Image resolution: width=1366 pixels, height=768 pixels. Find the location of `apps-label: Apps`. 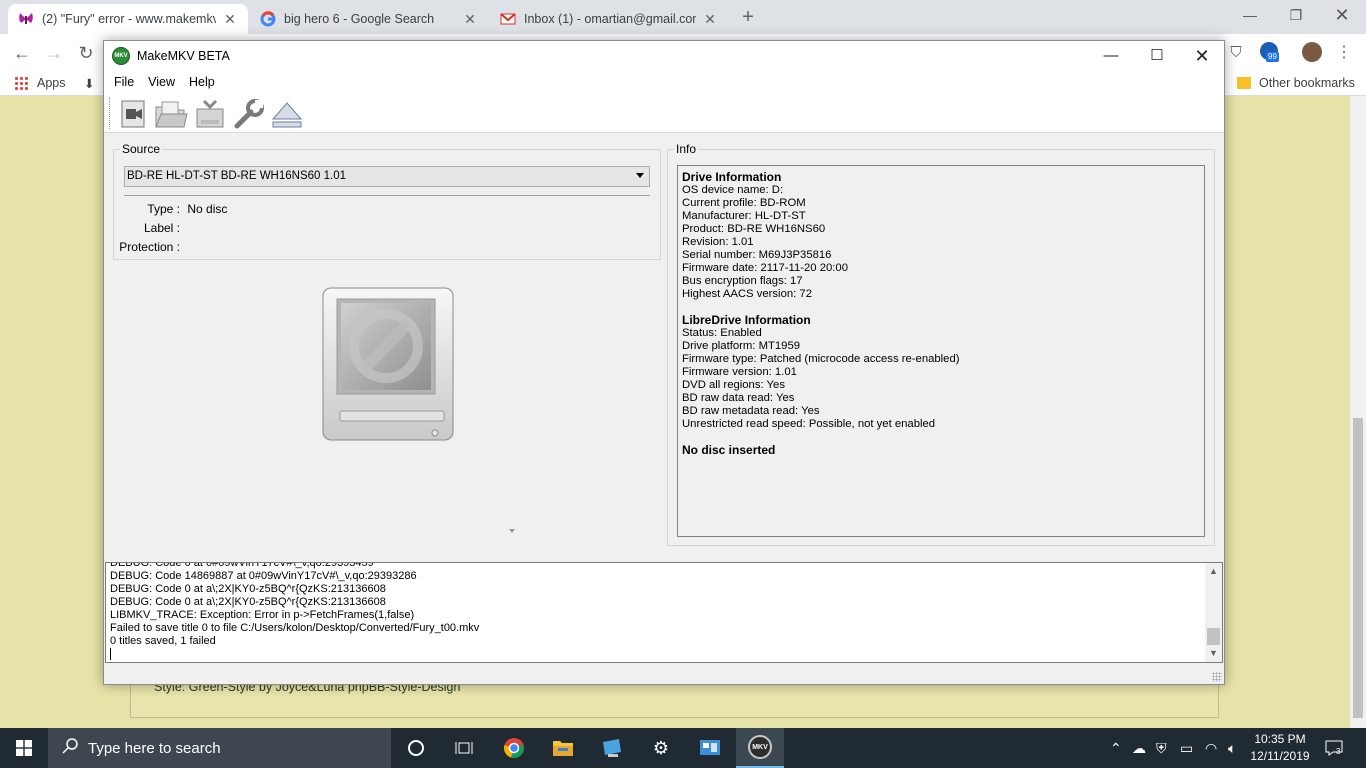

apps-label: Apps is located at coordinates (51, 83).